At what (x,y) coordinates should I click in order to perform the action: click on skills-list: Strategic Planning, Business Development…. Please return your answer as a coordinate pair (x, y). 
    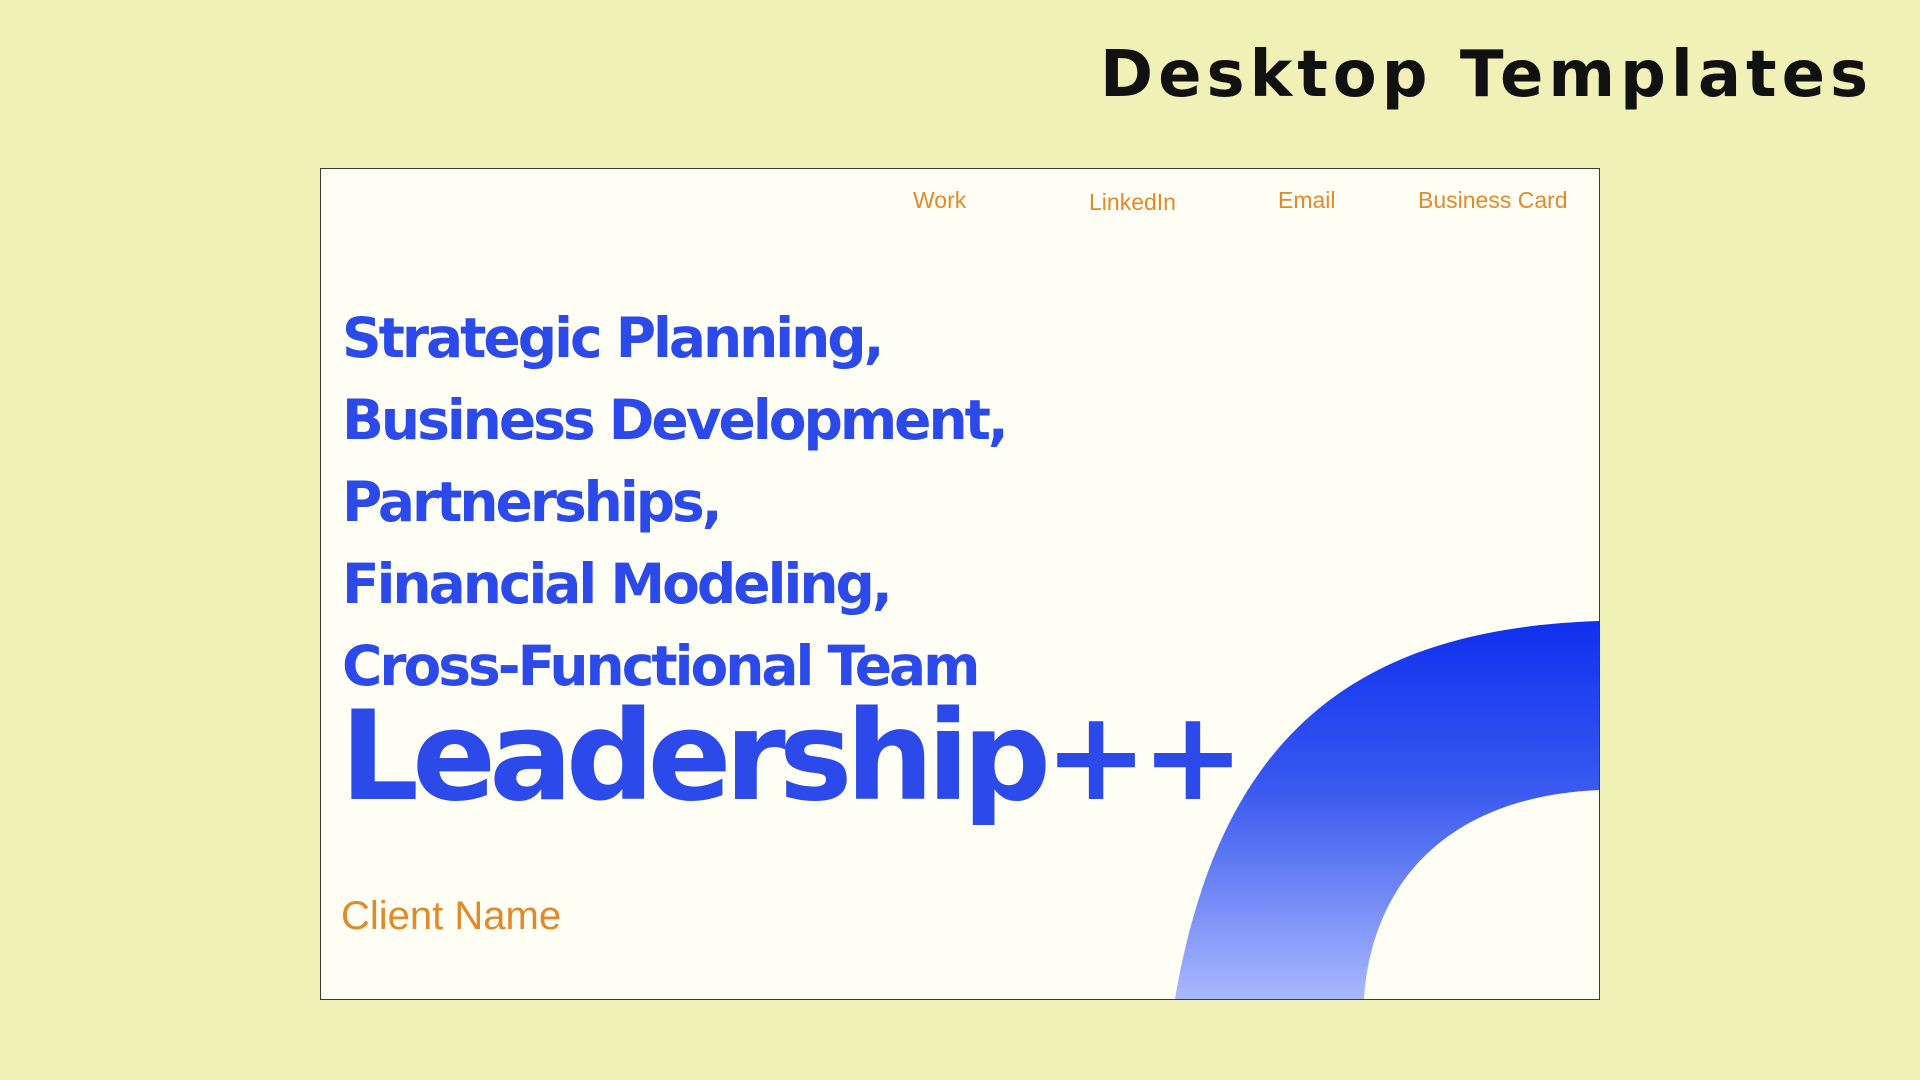
    Looking at the image, I should click on (675, 502).